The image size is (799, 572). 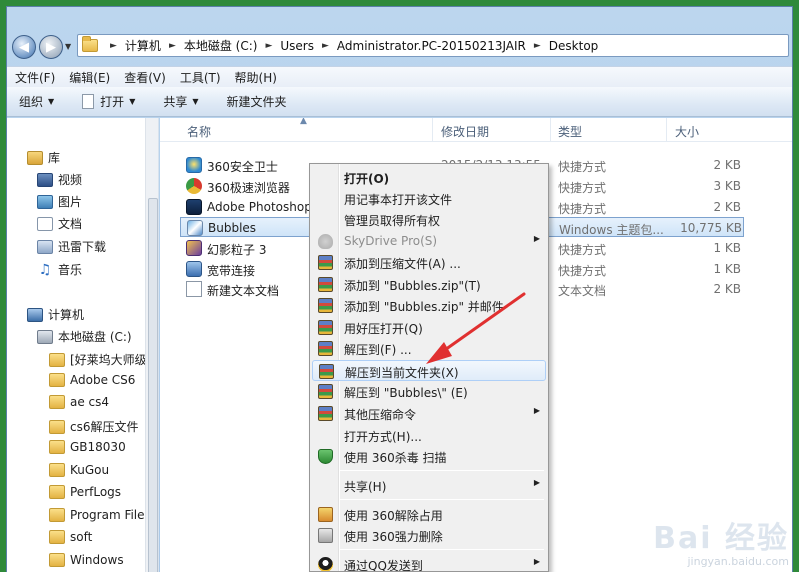 I want to click on menu-item-skydrive: SkyDrive Pro(S) ▶, so click(x=429, y=241).